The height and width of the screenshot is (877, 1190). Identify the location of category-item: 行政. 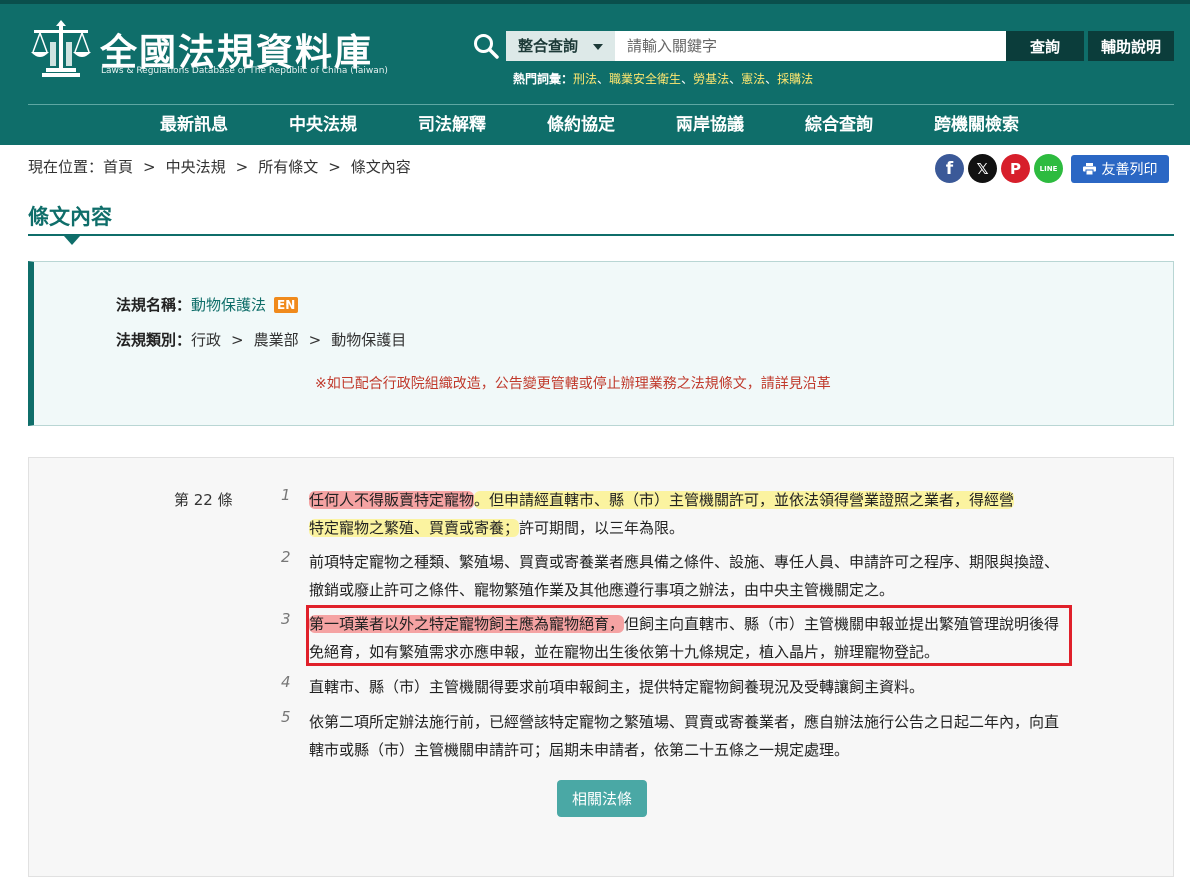
(206, 340).